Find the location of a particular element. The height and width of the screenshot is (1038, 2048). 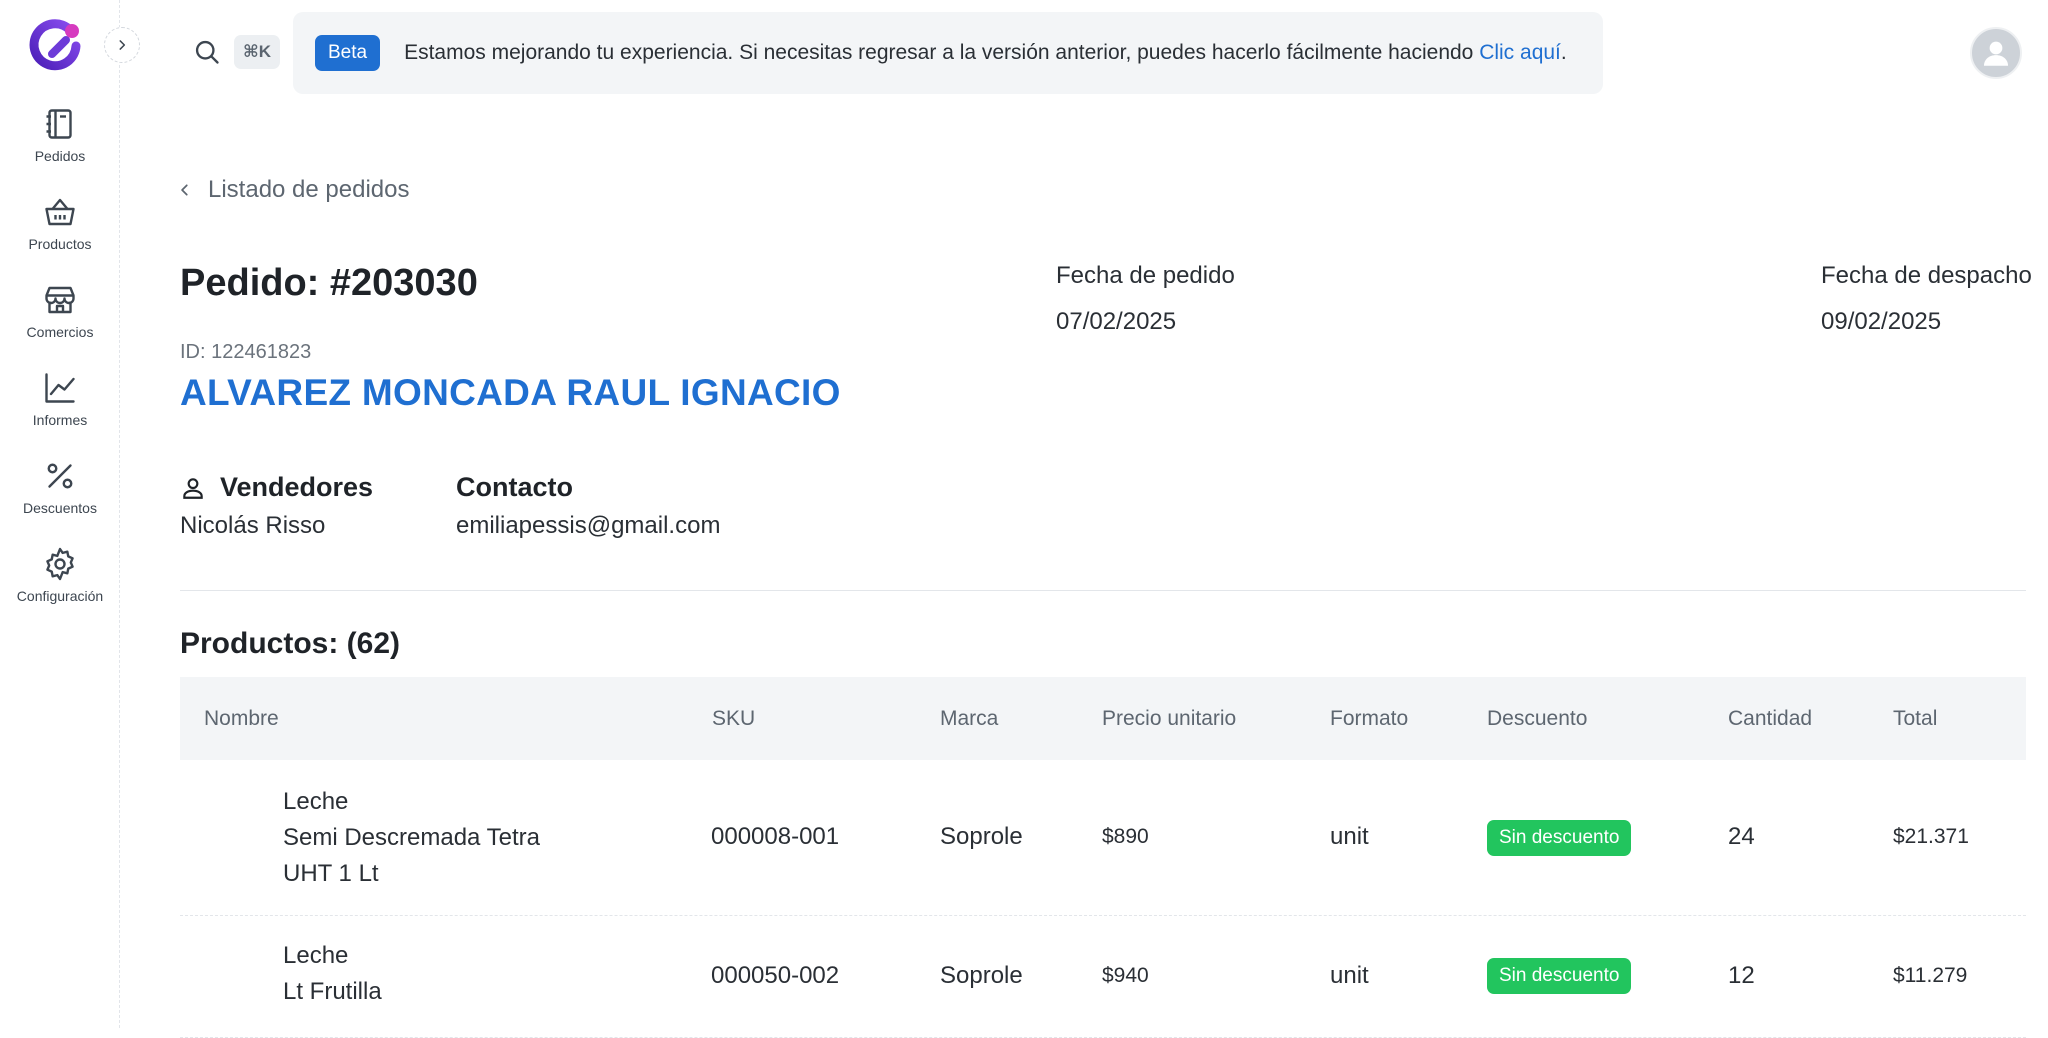

user-avatar is located at coordinates (1996, 53).